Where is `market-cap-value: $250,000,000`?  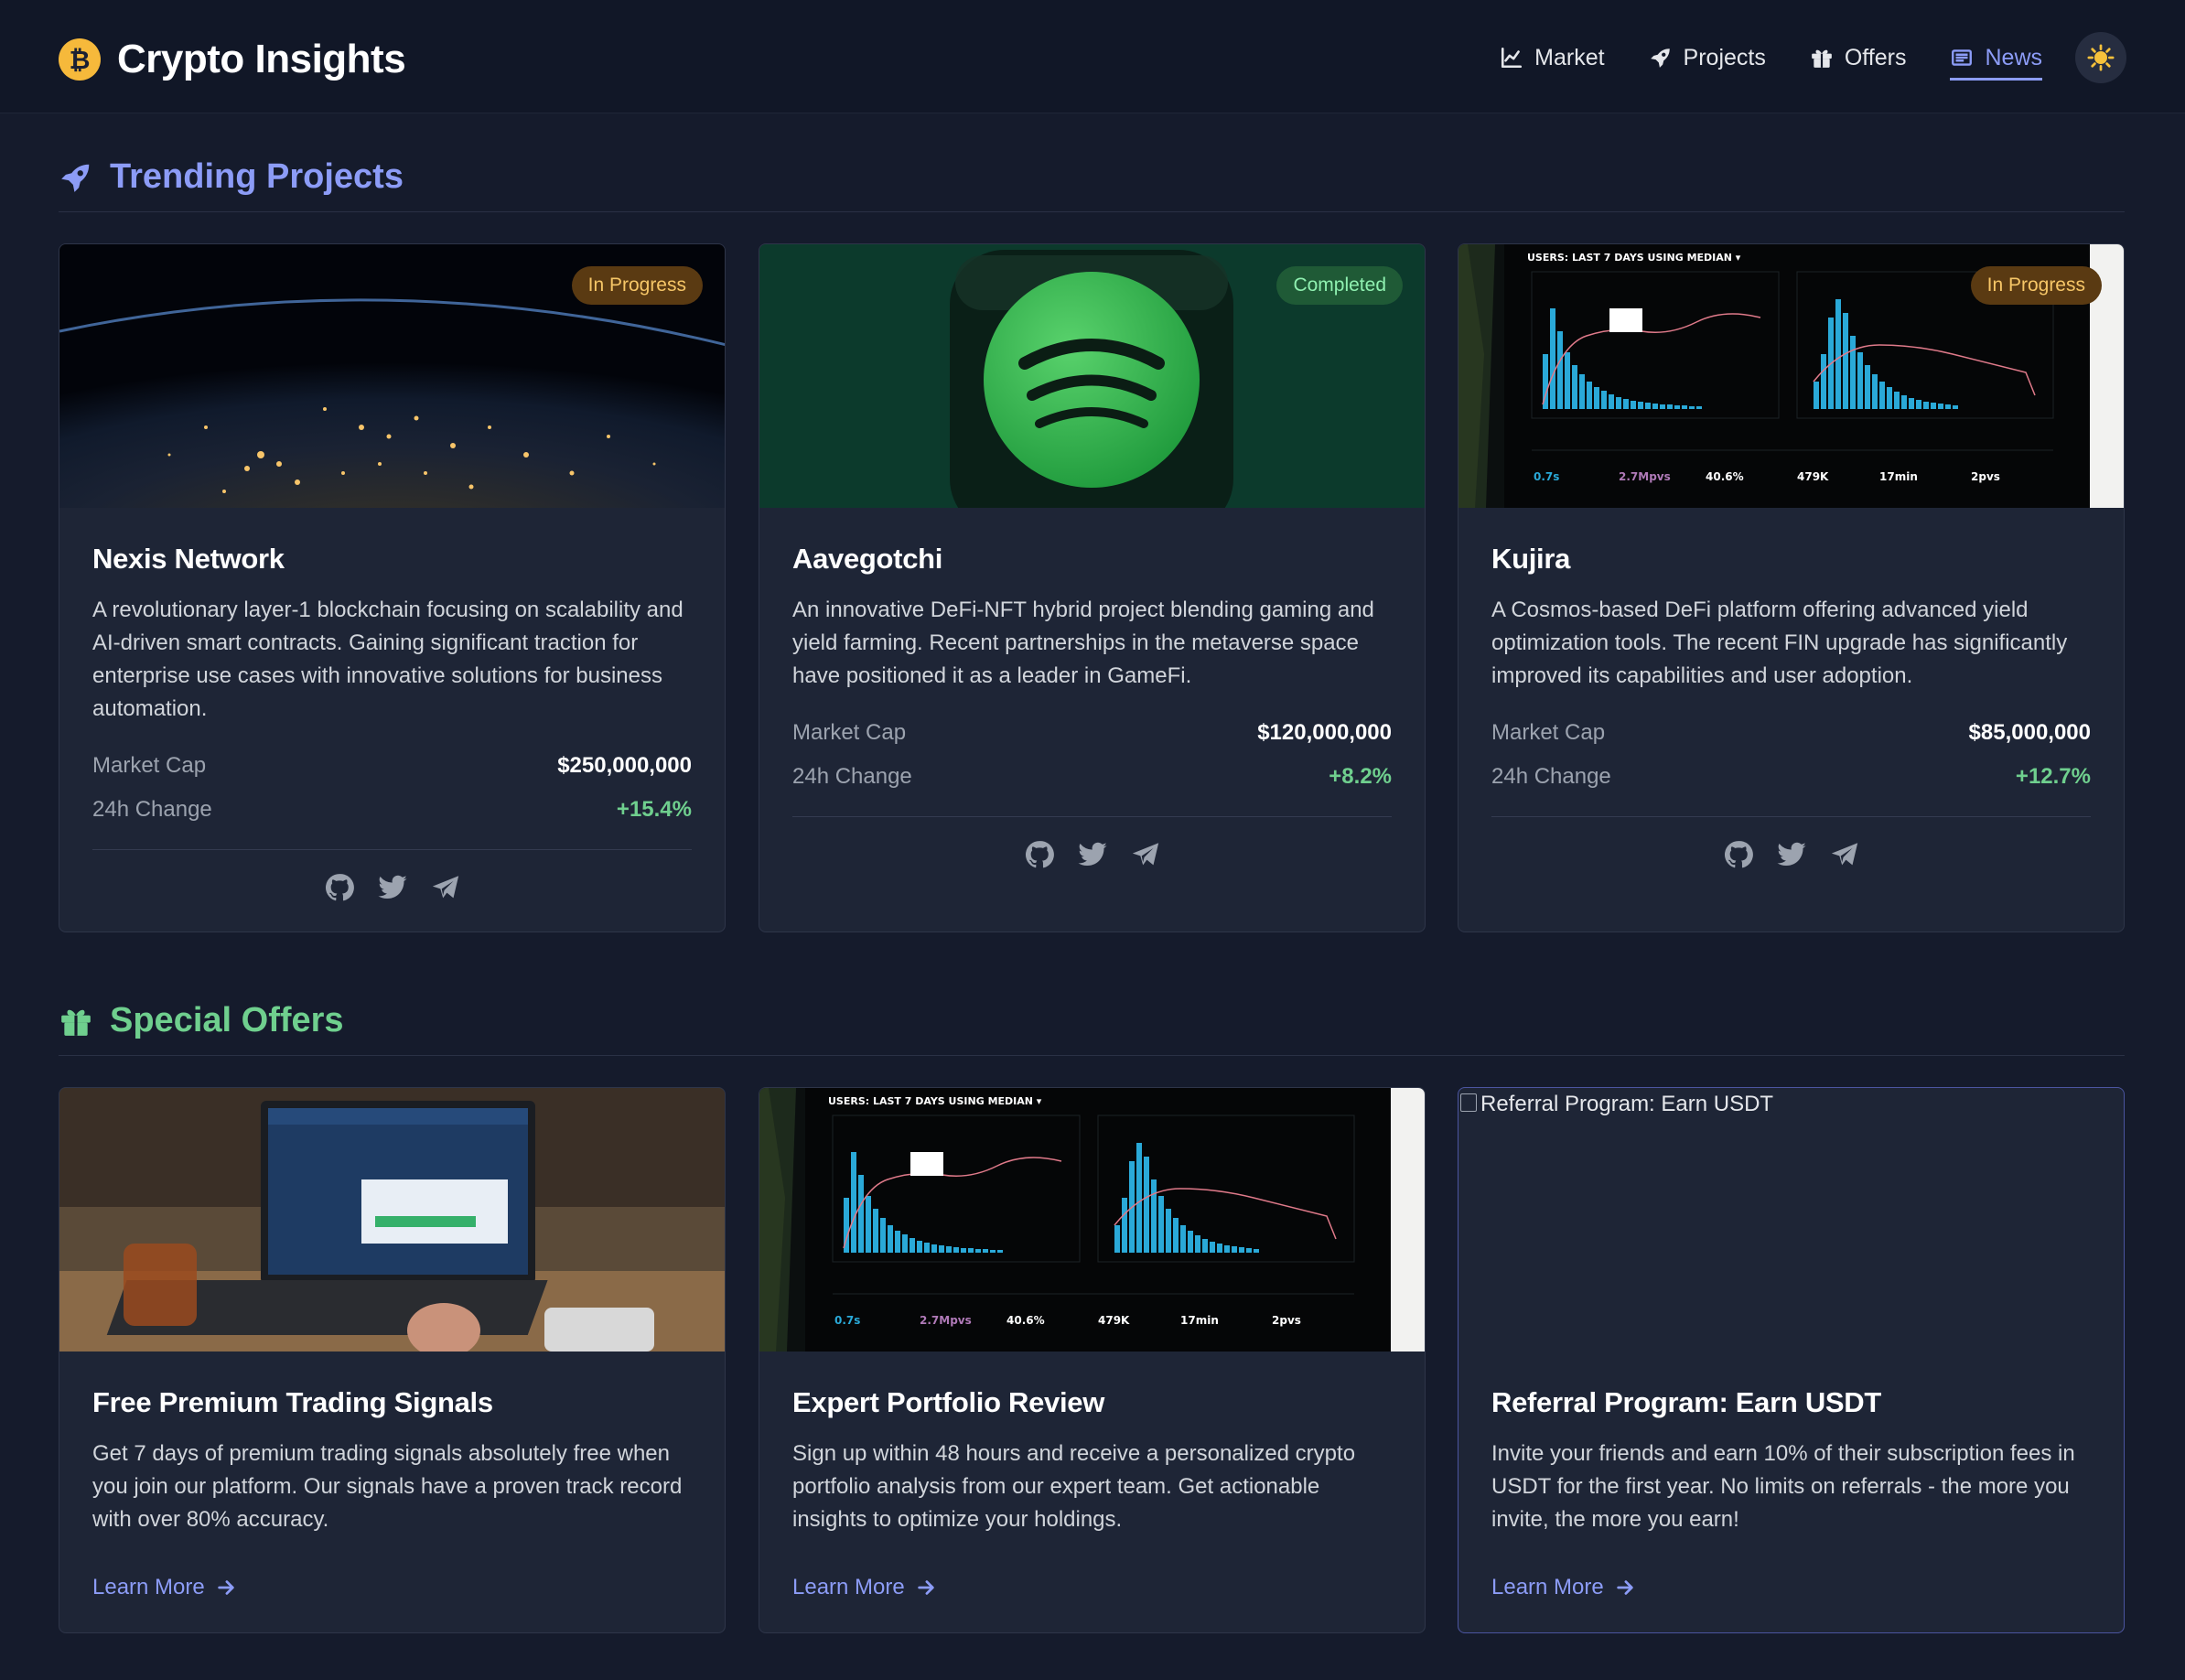 market-cap-value: $250,000,000 is located at coordinates (624, 765).